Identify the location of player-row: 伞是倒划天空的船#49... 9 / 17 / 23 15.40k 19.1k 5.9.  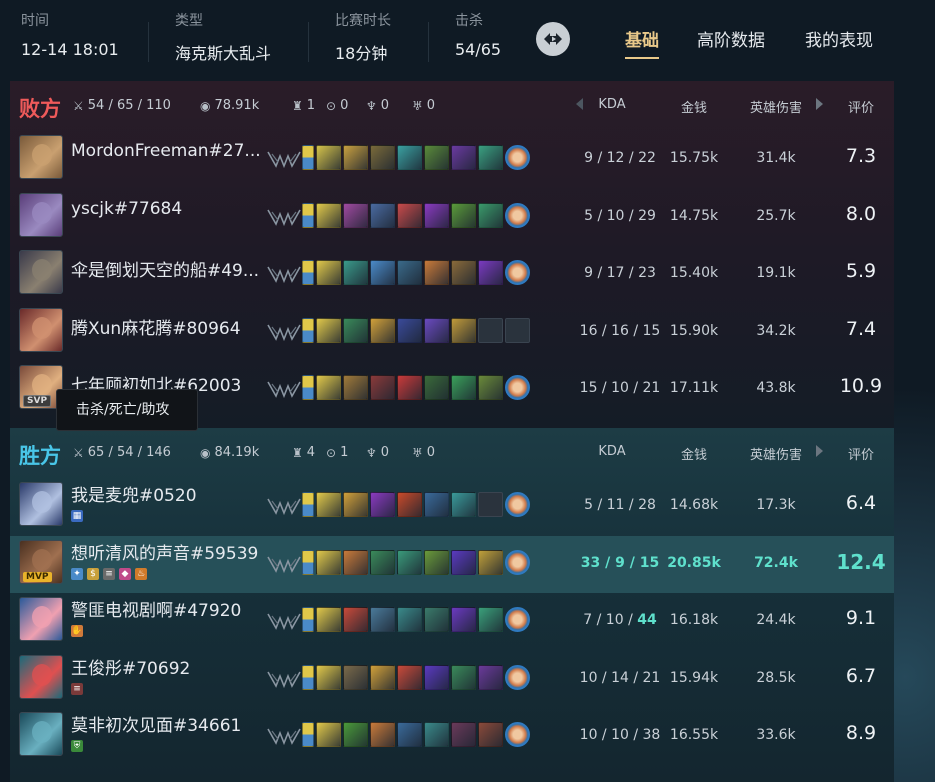
(452, 274).